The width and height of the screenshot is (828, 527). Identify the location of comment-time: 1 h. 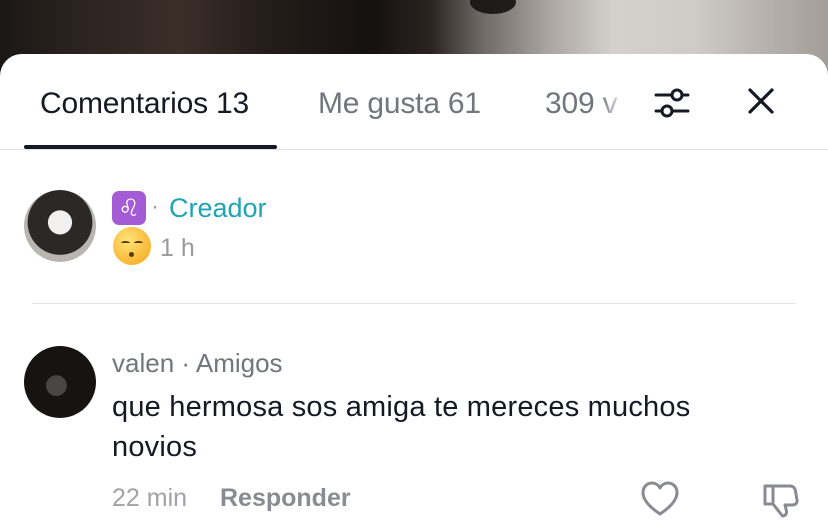
(177, 248).